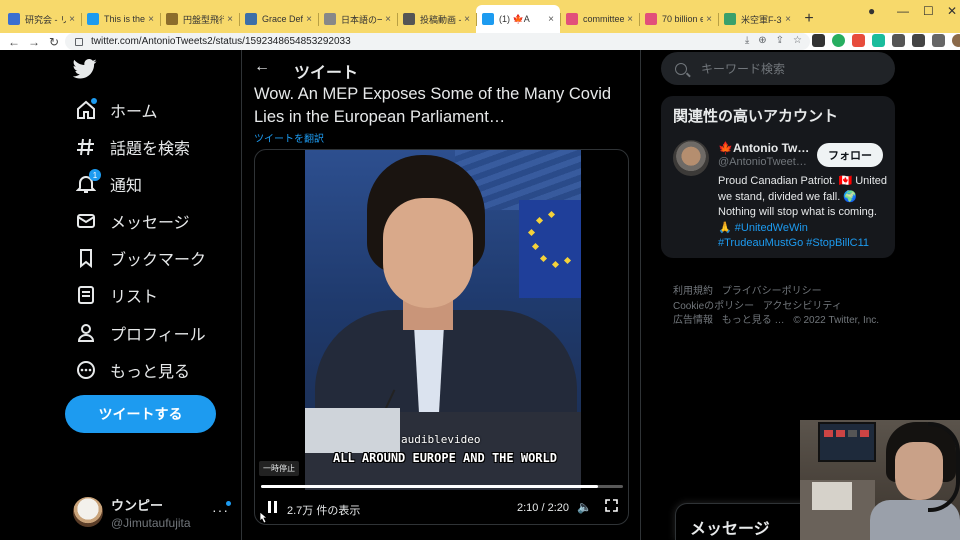 The height and width of the screenshot is (540, 960). What do you see at coordinates (683, 19) in the screenshot?
I see `tab-label: 70 billion eu` at bounding box center [683, 19].